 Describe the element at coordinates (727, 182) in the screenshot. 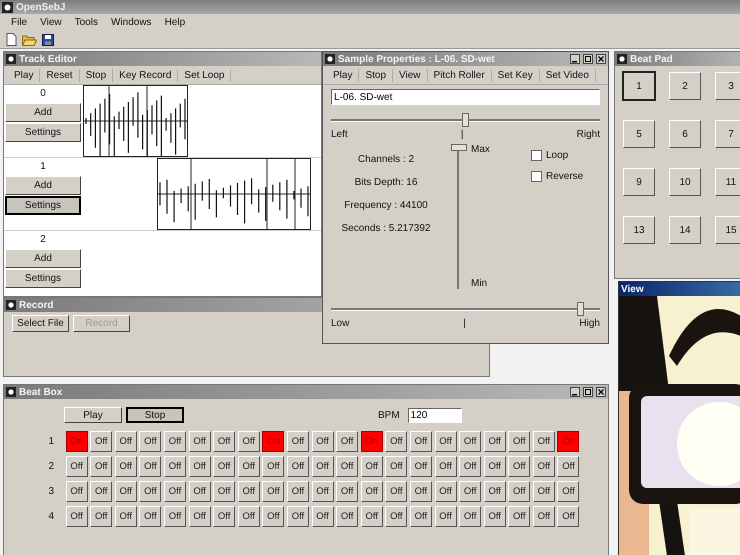

I see `pad-button: 11` at that location.